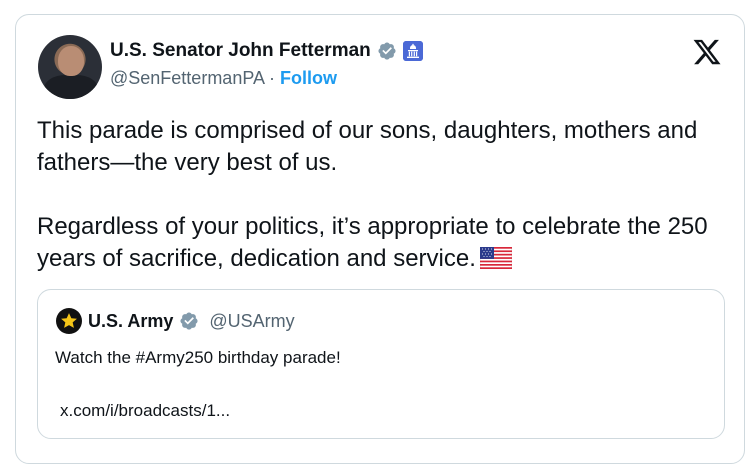 The height and width of the screenshot is (464, 754). I want to click on author-avatar, so click(70, 67).